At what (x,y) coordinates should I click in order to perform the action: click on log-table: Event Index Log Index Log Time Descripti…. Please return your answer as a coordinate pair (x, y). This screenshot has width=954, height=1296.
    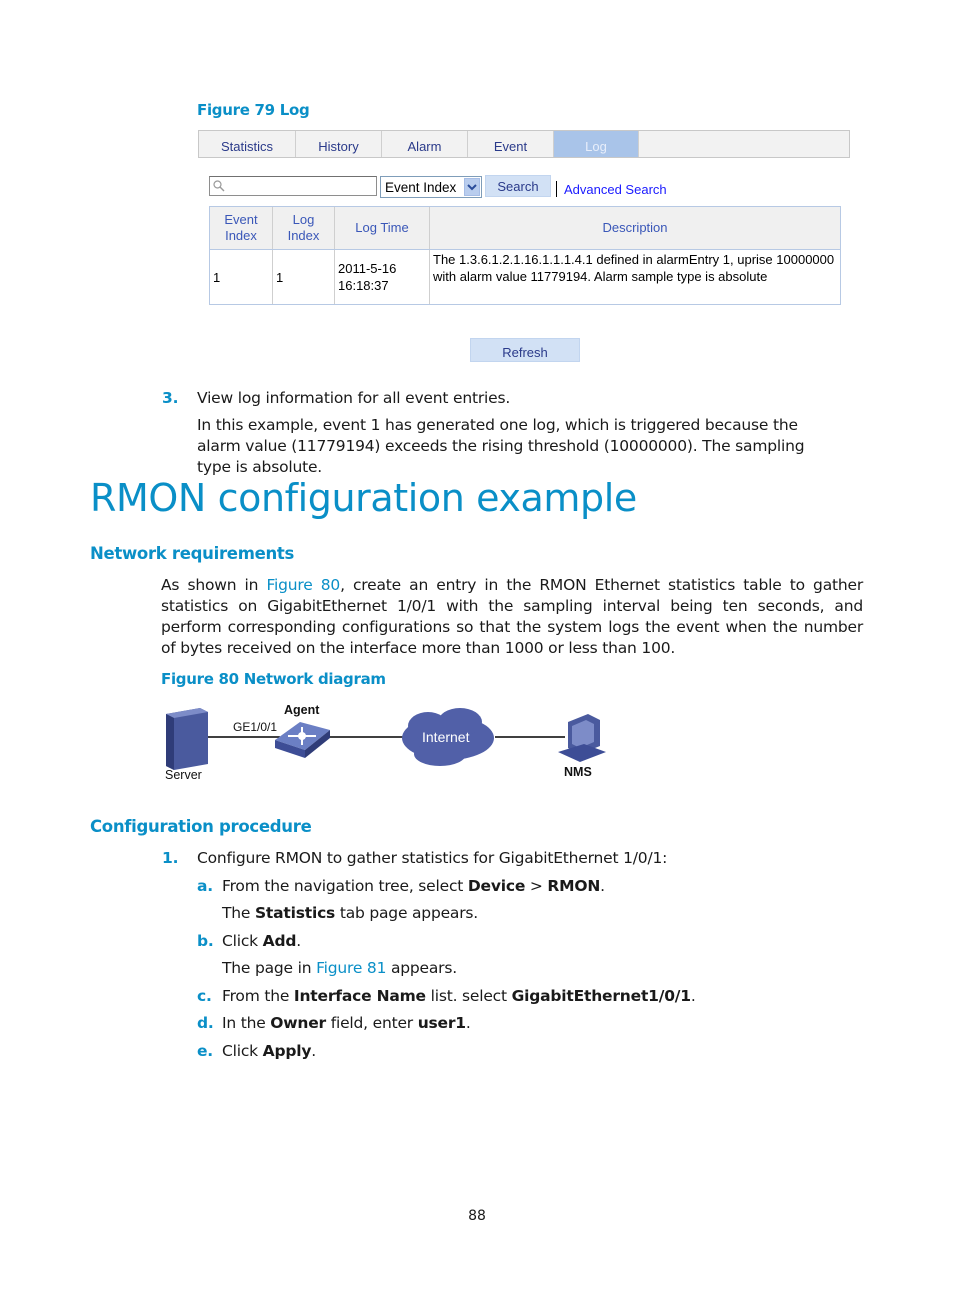
    Looking at the image, I should click on (525, 255).